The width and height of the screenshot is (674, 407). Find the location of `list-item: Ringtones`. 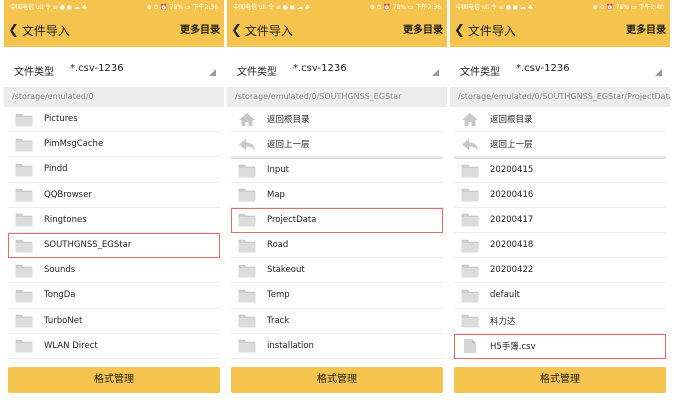

list-item: Ringtones is located at coordinates (114, 220).